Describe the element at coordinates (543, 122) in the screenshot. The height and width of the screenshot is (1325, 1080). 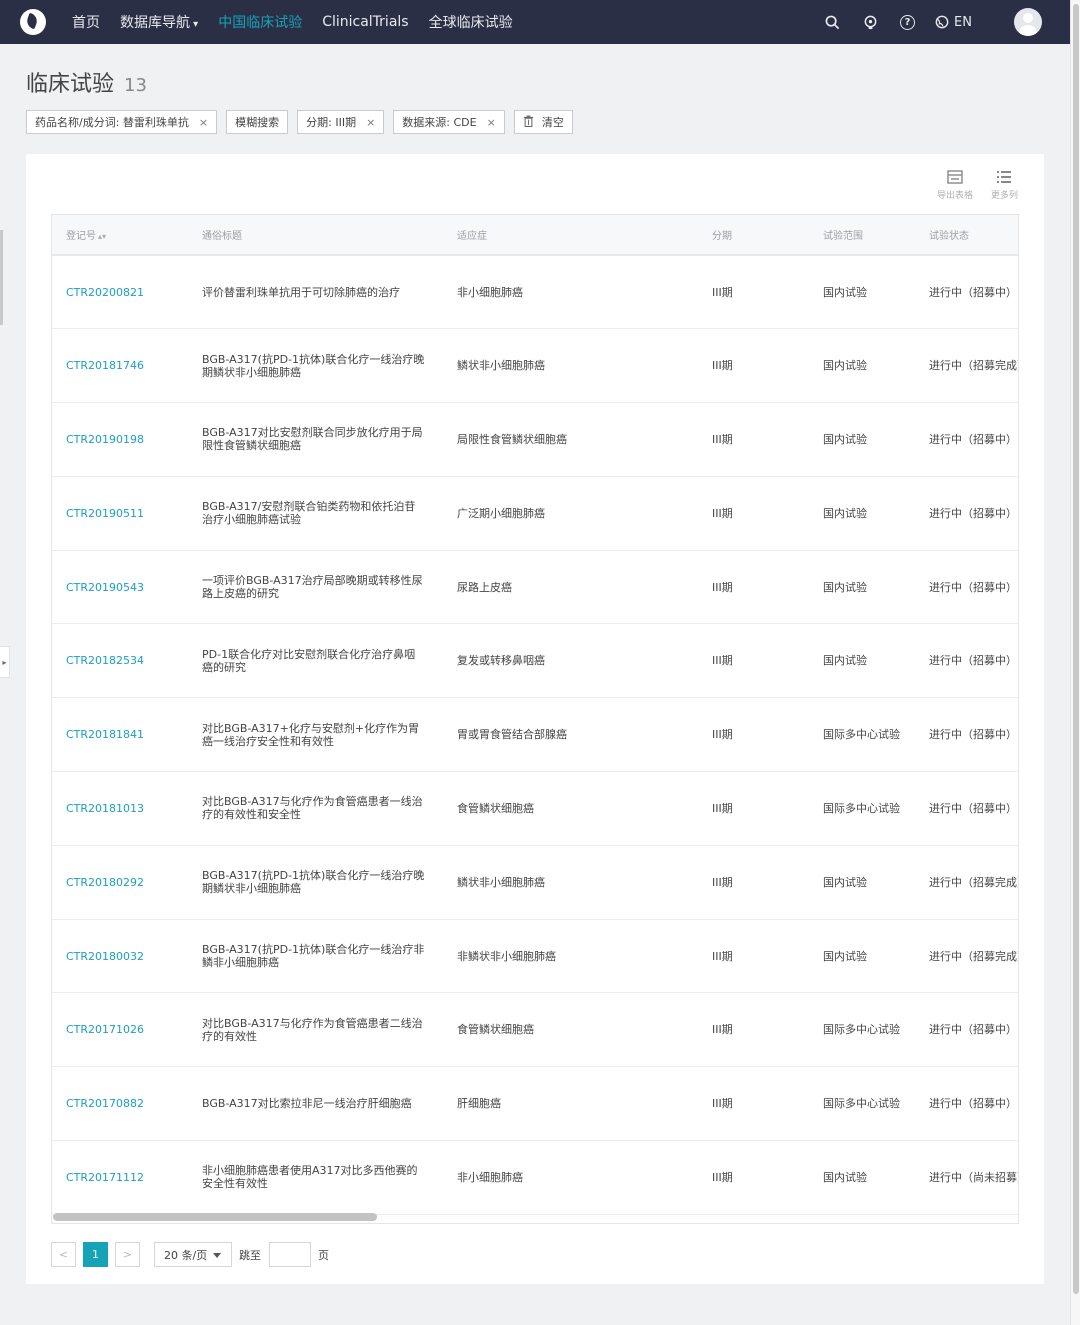
I see `clear-filters-button: 清空` at that location.